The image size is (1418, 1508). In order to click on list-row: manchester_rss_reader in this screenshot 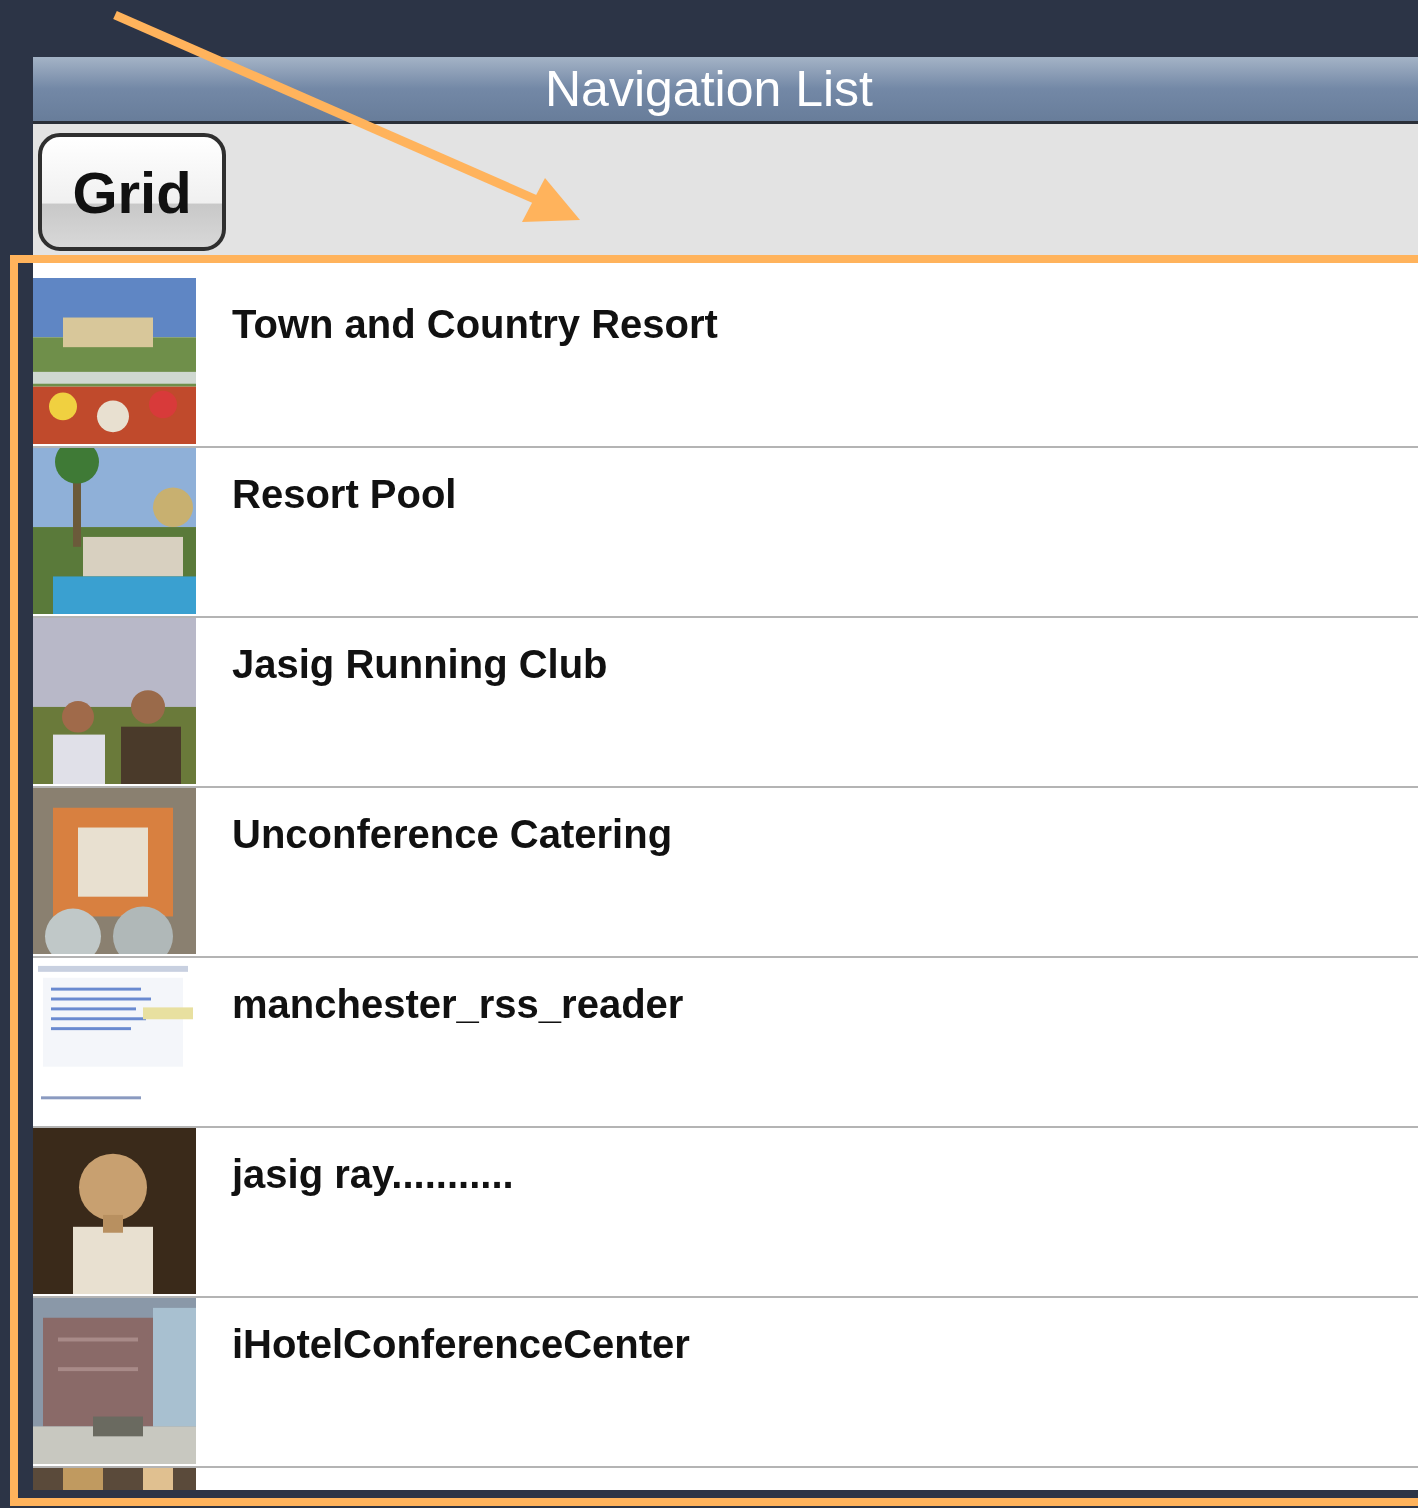, I will do `click(725, 1043)`.